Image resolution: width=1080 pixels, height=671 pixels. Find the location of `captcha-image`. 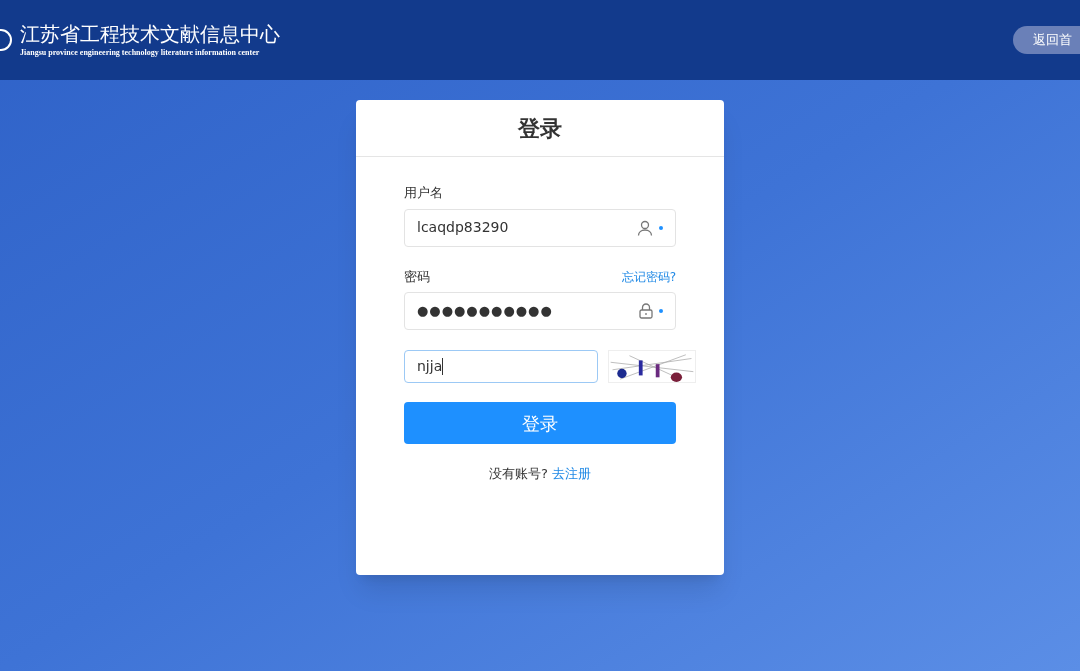

captcha-image is located at coordinates (652, 366).